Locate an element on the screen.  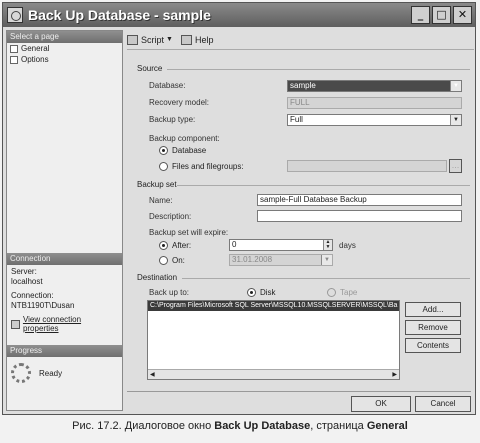
backup-set-divider is located at coordinates (323, 185).